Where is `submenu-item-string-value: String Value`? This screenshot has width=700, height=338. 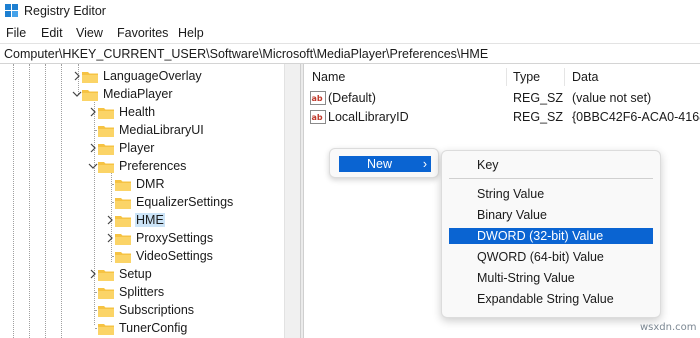 submenu-item-string-value: String Value is located at coordinates (551, 194).